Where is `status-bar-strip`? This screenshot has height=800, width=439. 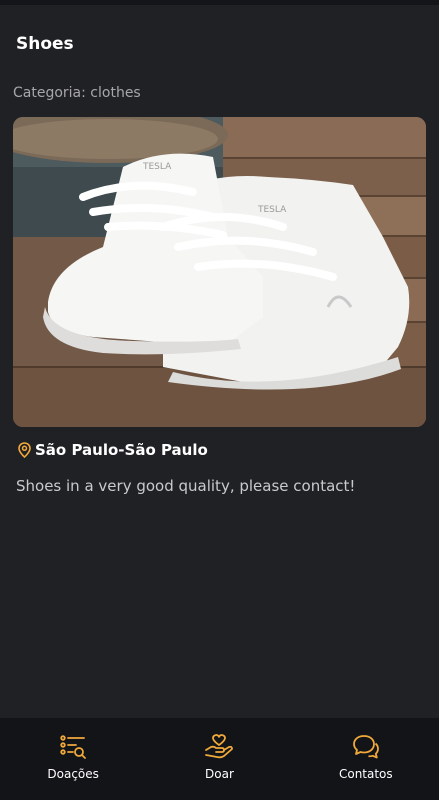 status-bar-strip is located at coordinates (219, 2).